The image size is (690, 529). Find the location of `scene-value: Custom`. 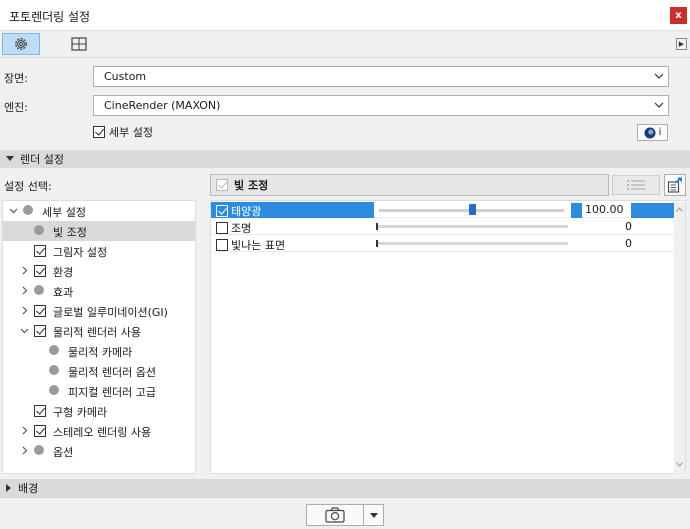

scene-value: Custom is located at coordinates (125, 76).